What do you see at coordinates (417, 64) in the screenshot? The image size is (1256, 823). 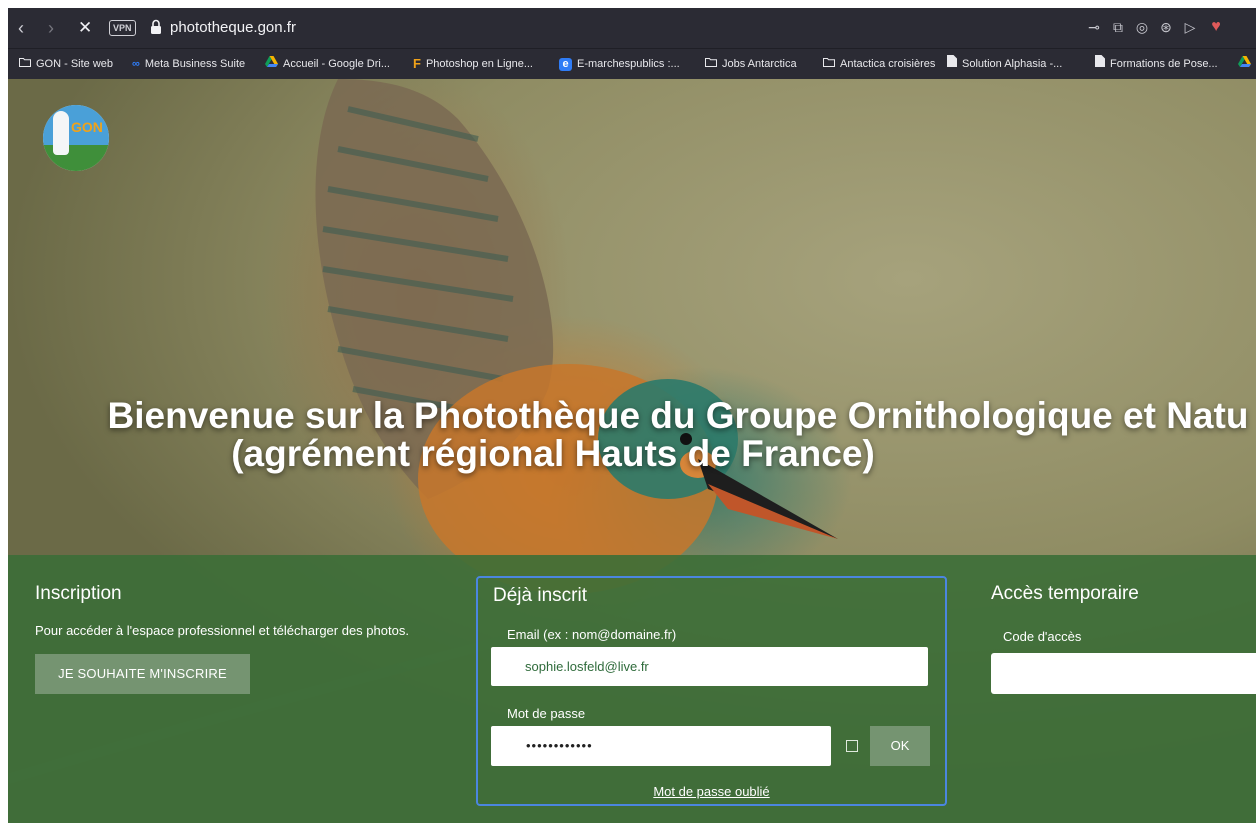 I see `photoshop-icon: F` at bounding box center [417, 64].